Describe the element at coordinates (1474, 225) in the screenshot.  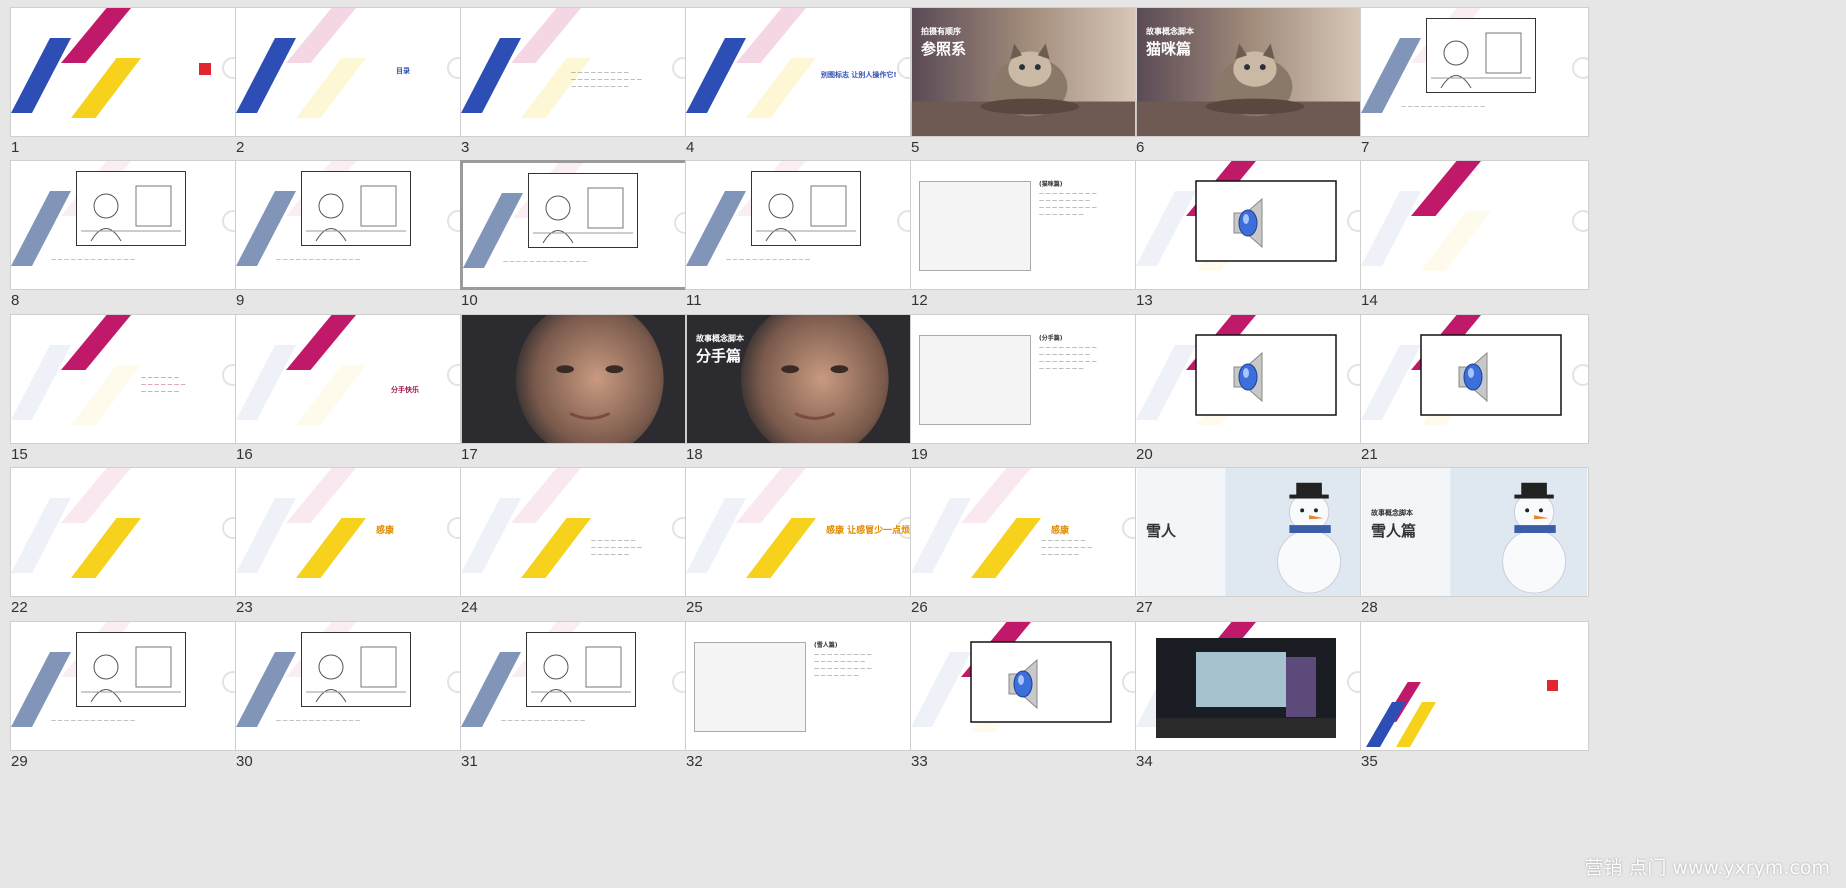
I see `slide-canvas: 2` at that location.